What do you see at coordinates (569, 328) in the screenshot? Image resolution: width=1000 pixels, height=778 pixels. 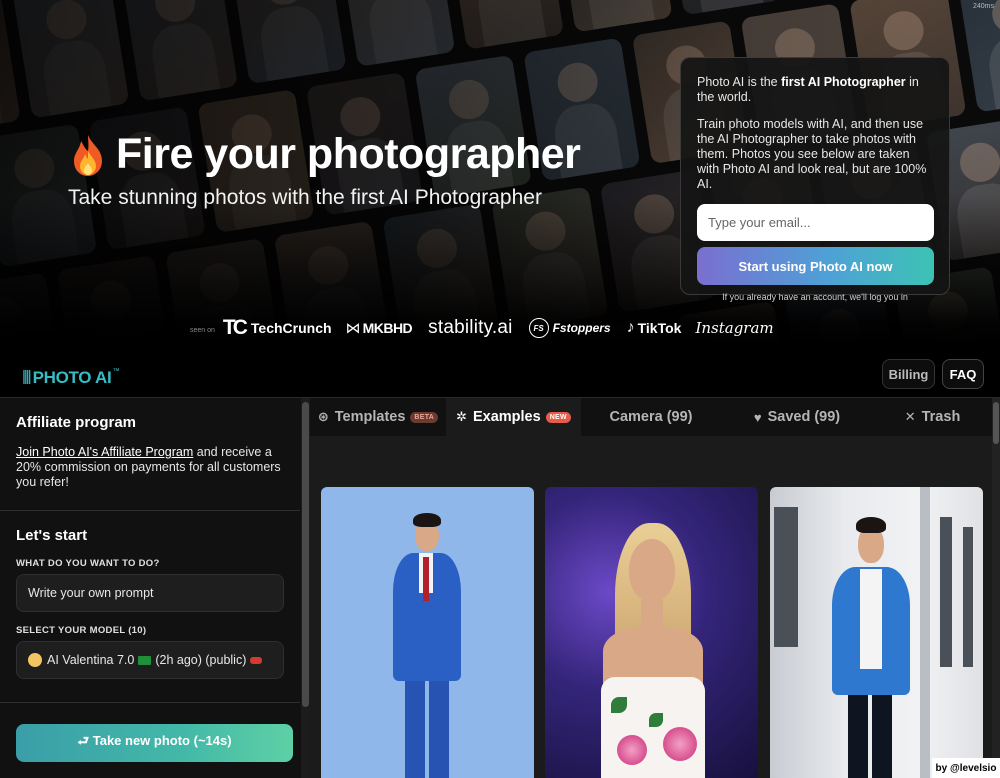 I see `fstoppers-logo: FS Fstoppers` at bounding box center [569, 328].